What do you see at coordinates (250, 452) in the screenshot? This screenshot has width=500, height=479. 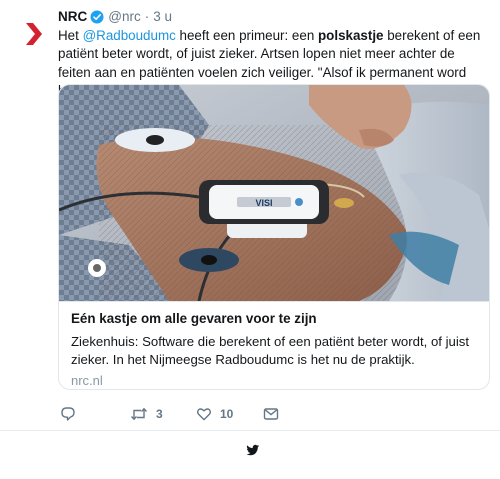 I see `twitter-bird-icon` at bounding box center [250, 452].